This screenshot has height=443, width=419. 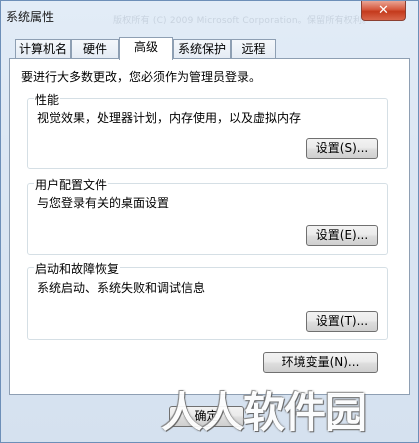 What do you see at coordinates (169, 118) in the screenshot?
I see `performance-description: 视觉效果，处理器计划，内存使用，以及虚拟内存` at bounding box center [169, 118].